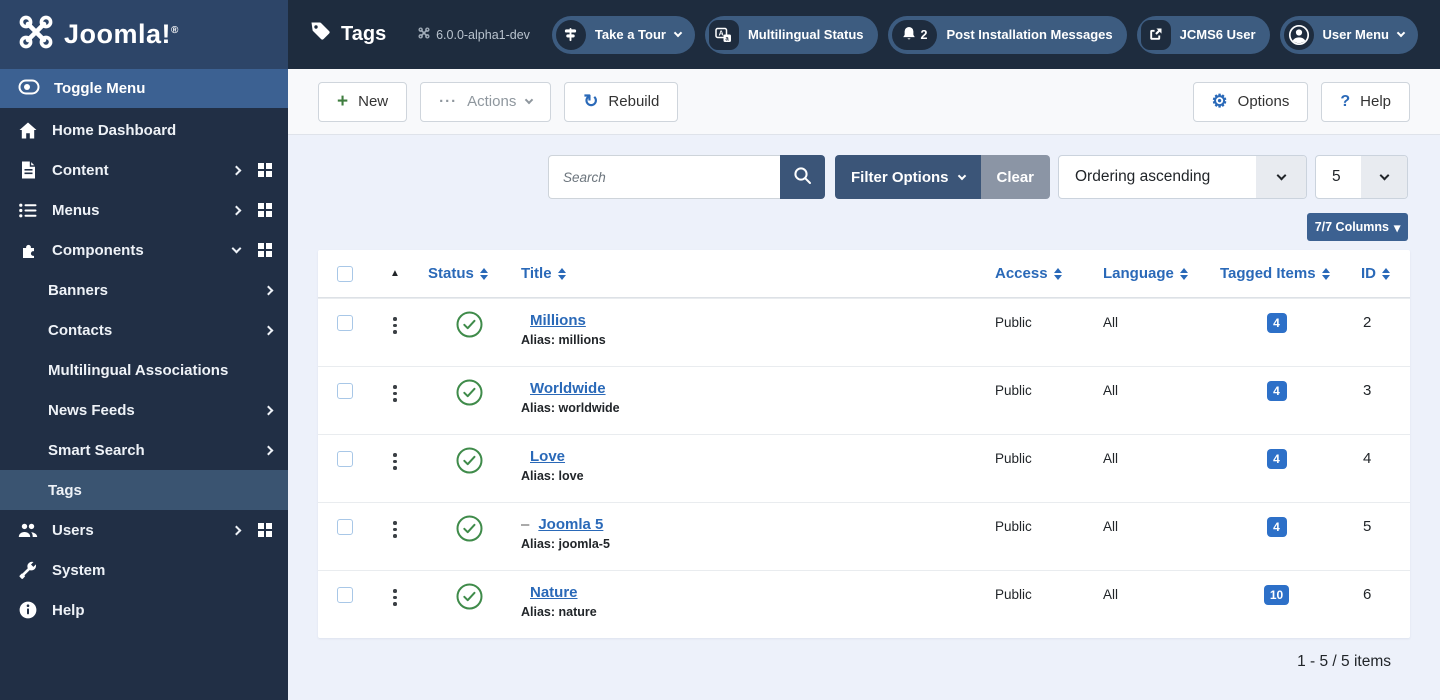 This screenshot has height=700, width=1440. Describe the element at coordinates (144, 490) in the screenshot. I see `sidebar-item-tags: Tags` at that location.